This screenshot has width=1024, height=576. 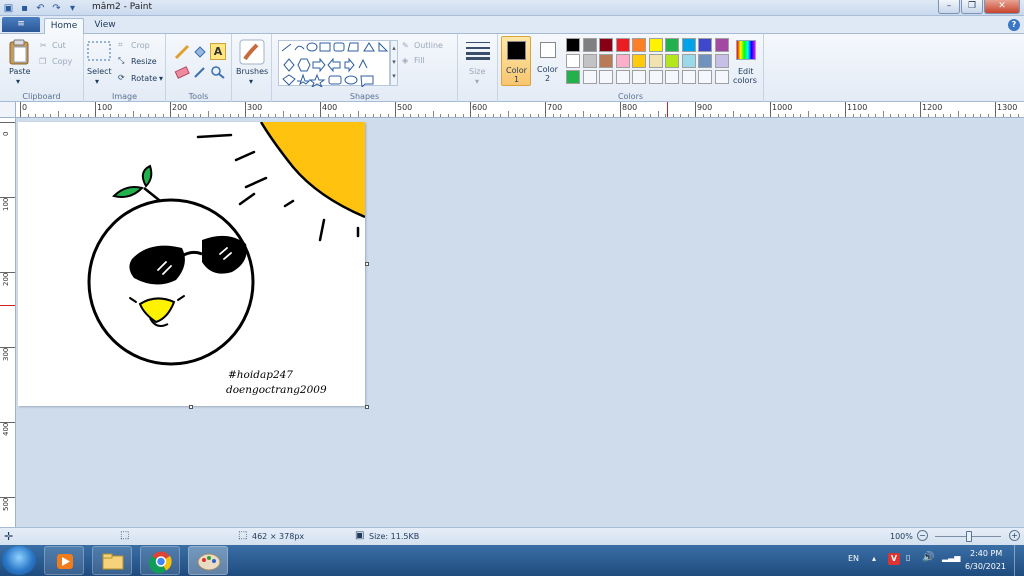 What do you see at coordinates (986, 553) in the screenshot?
I see `clock-time: 2:40 PM` at bounding box center [986, 553].